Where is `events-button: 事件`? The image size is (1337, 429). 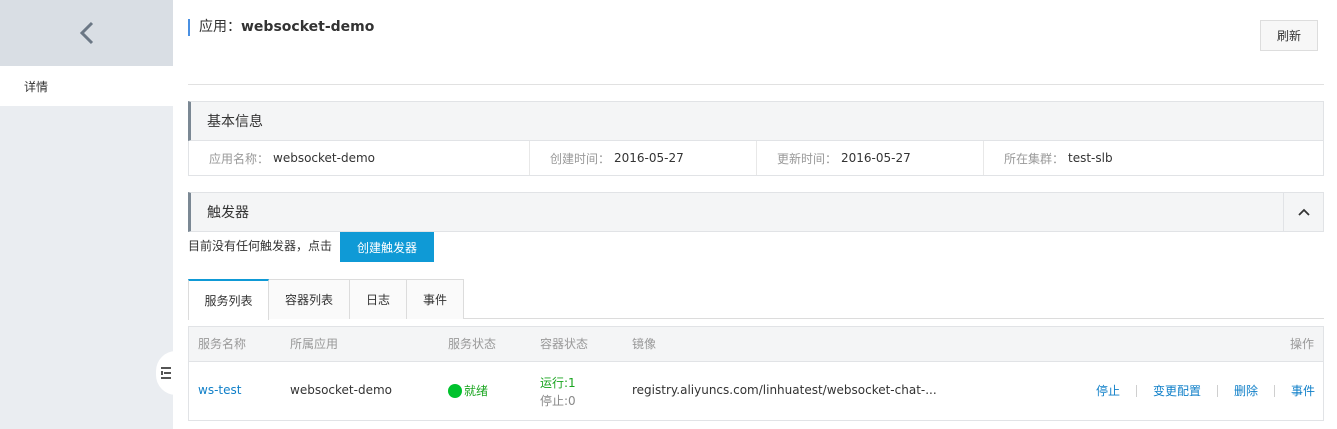
events-button: 事件 is located at coordinates (1299, 391).